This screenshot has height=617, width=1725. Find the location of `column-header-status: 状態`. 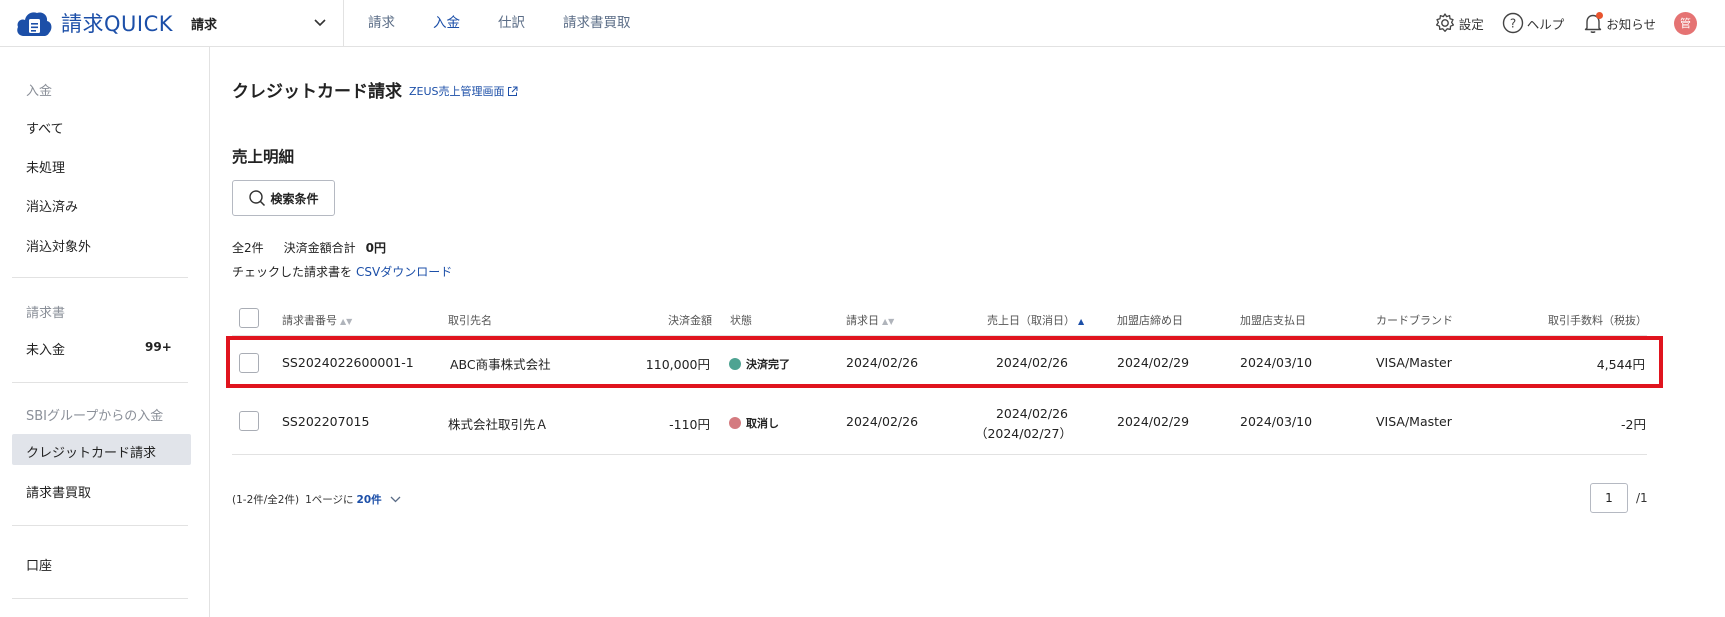

column-header-status: 状態 is located at coordinates (741, 320).